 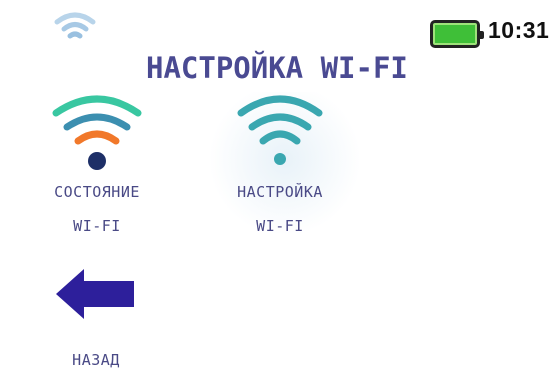 I want to click on page-title: НАСТРОЙКА WI-FI, so click(x=277, y=68).